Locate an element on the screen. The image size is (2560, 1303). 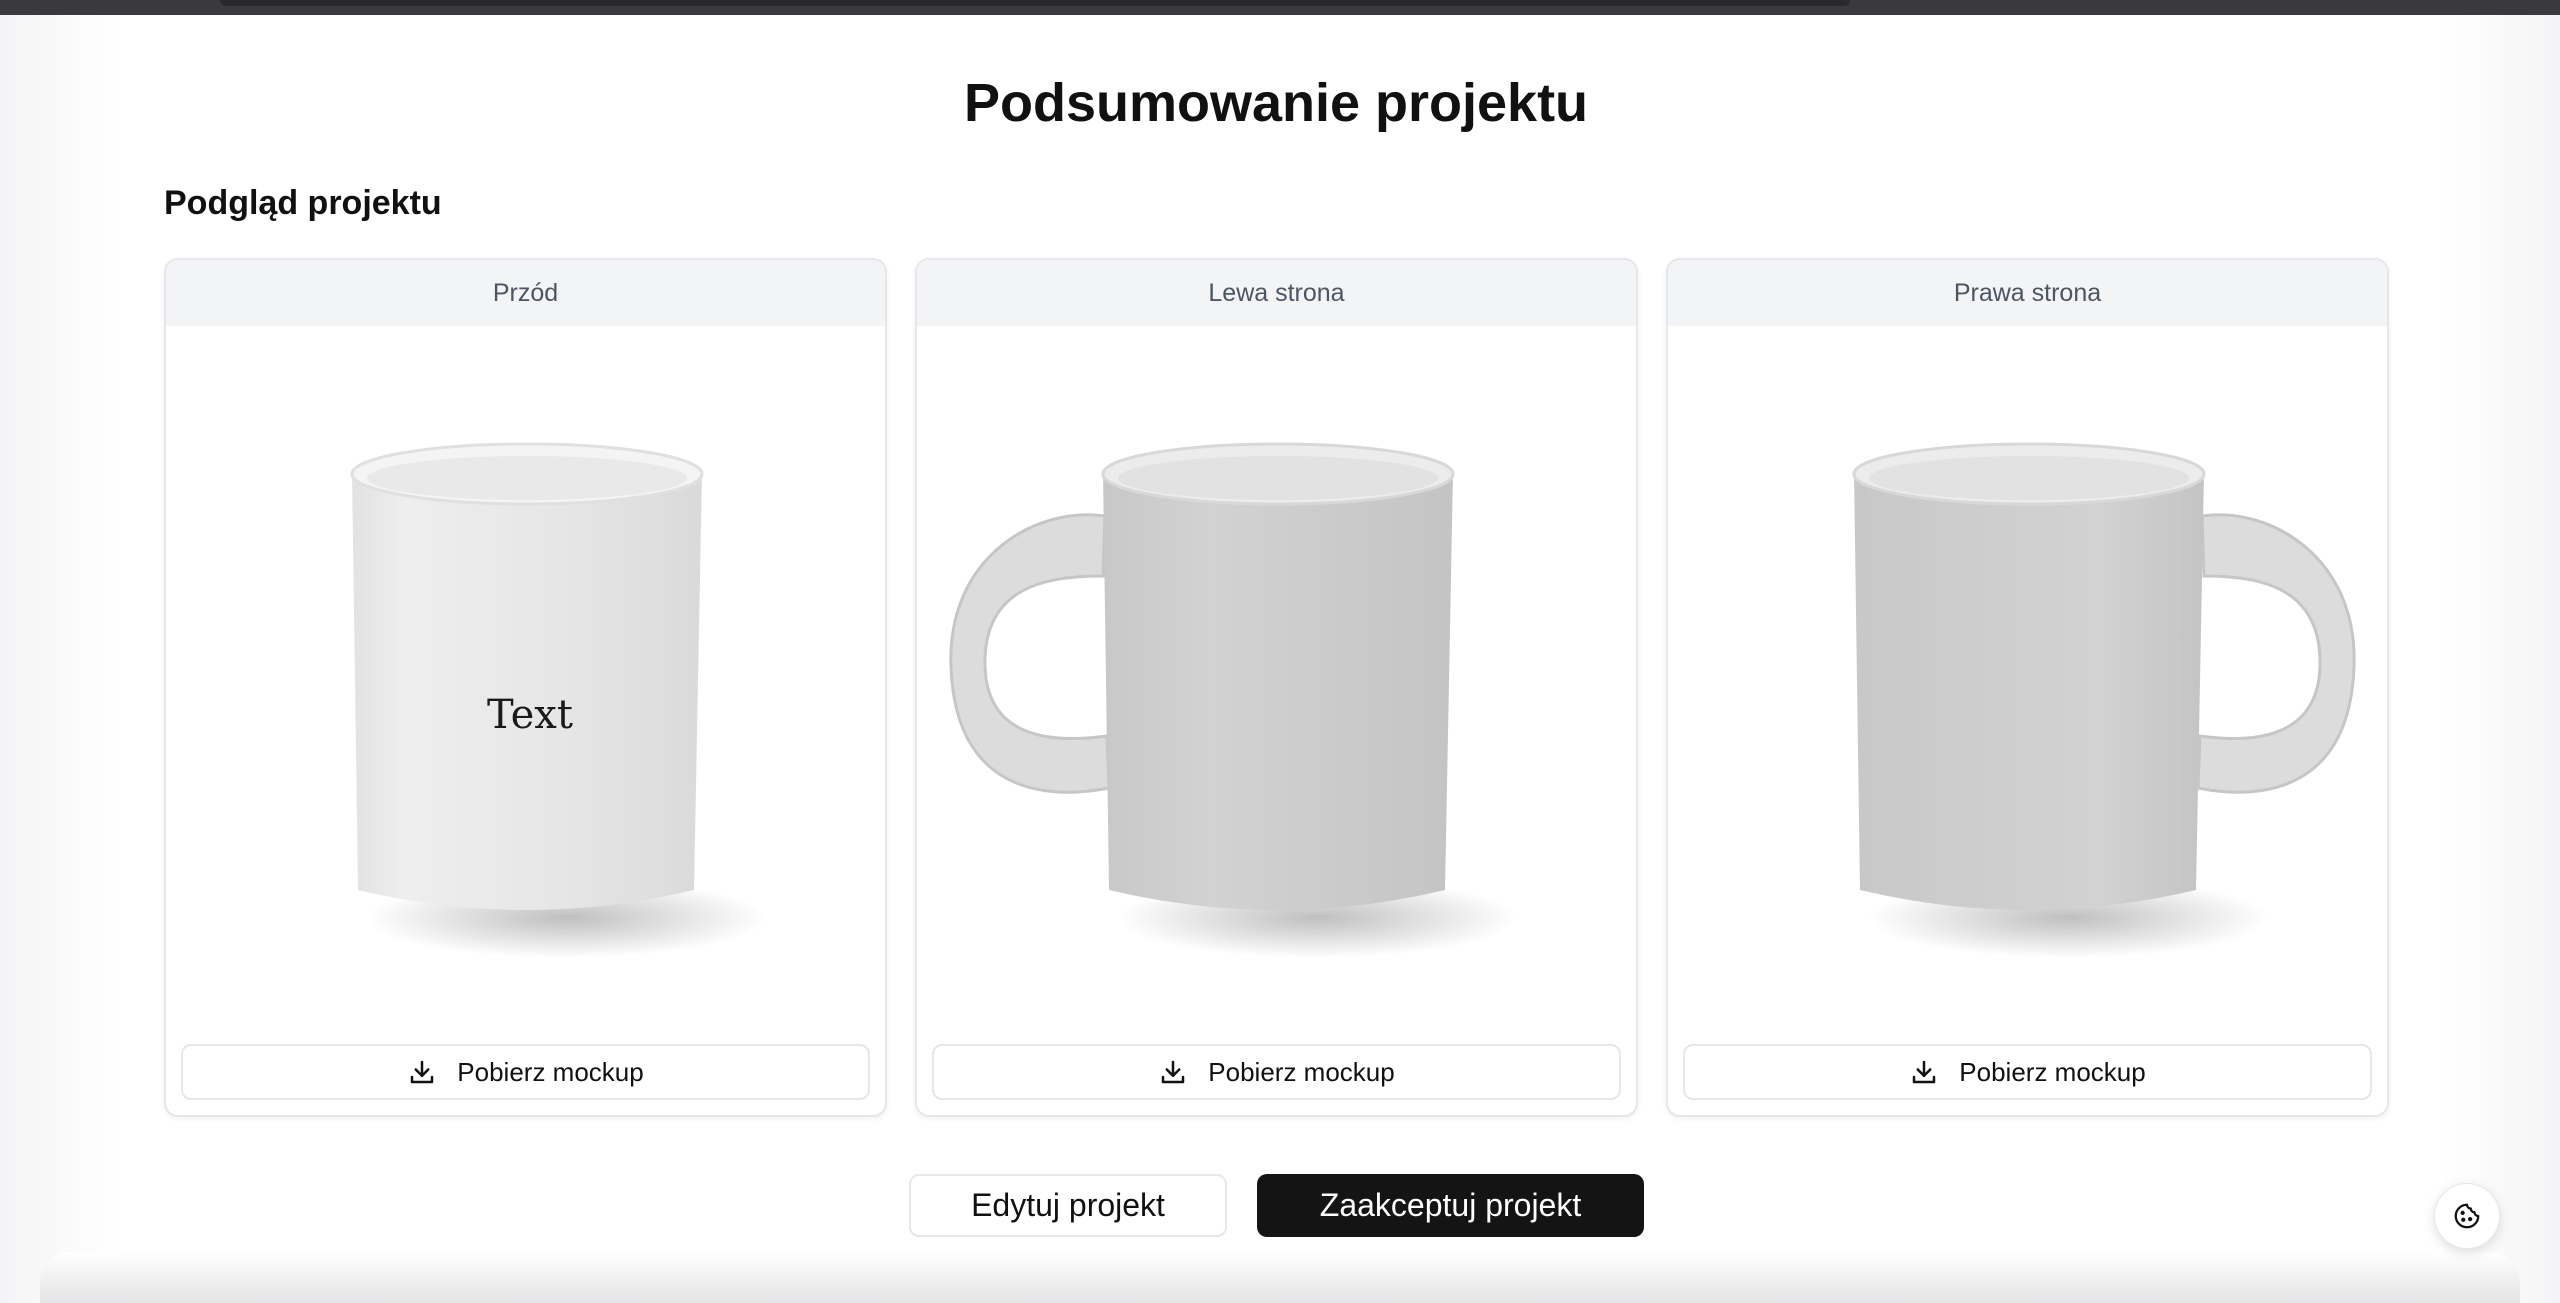
mug-front-image: Text is located at coordinates (558, 700).